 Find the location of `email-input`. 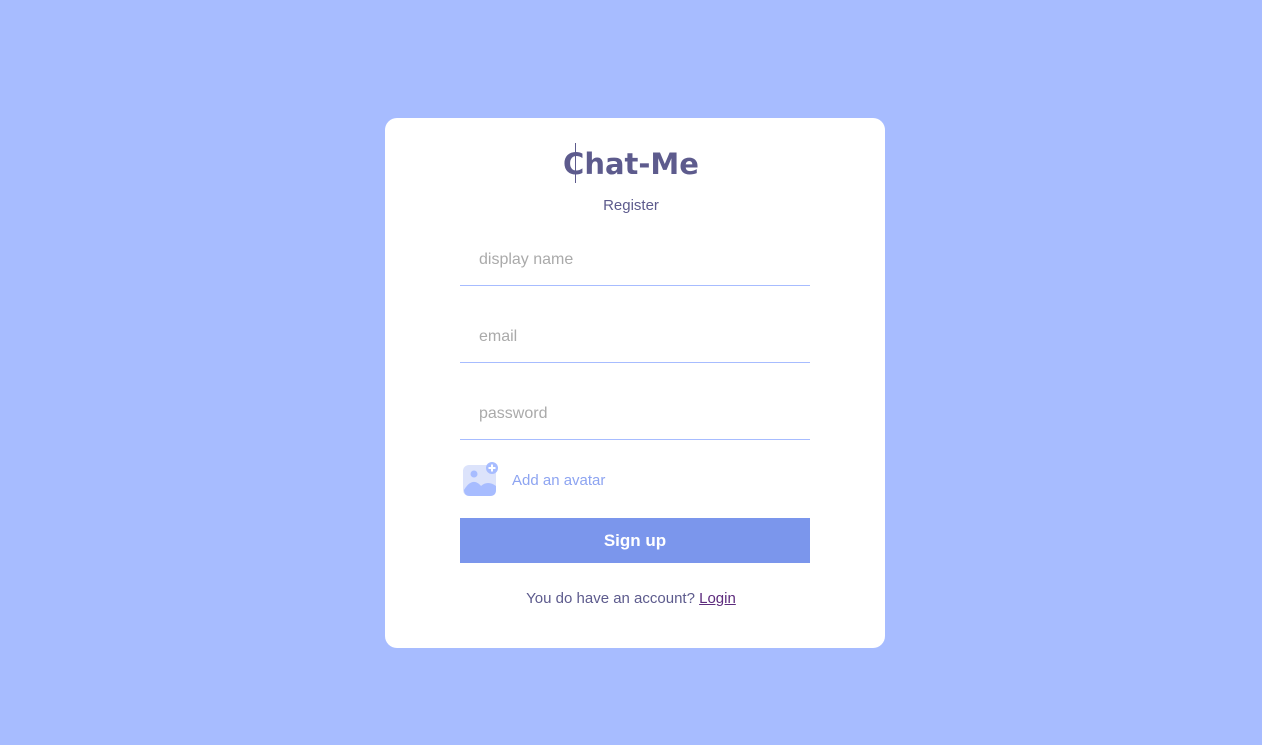

email-input is located at coordinates (635, 337).